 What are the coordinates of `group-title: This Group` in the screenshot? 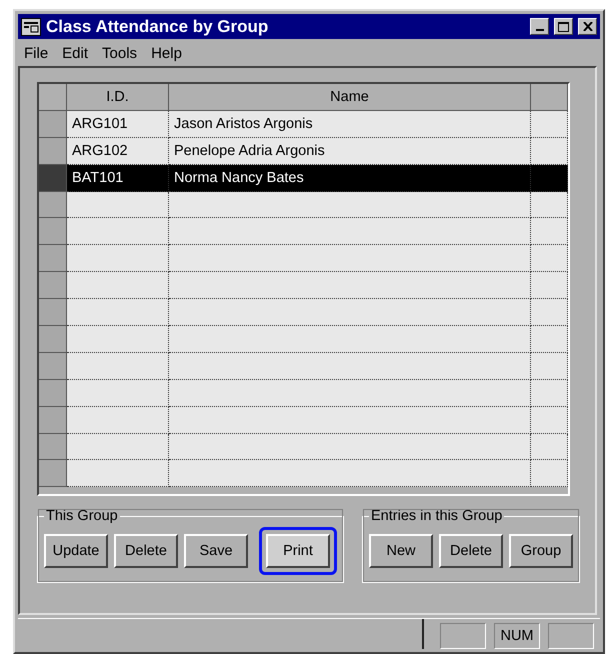 It's located at (82, 516).